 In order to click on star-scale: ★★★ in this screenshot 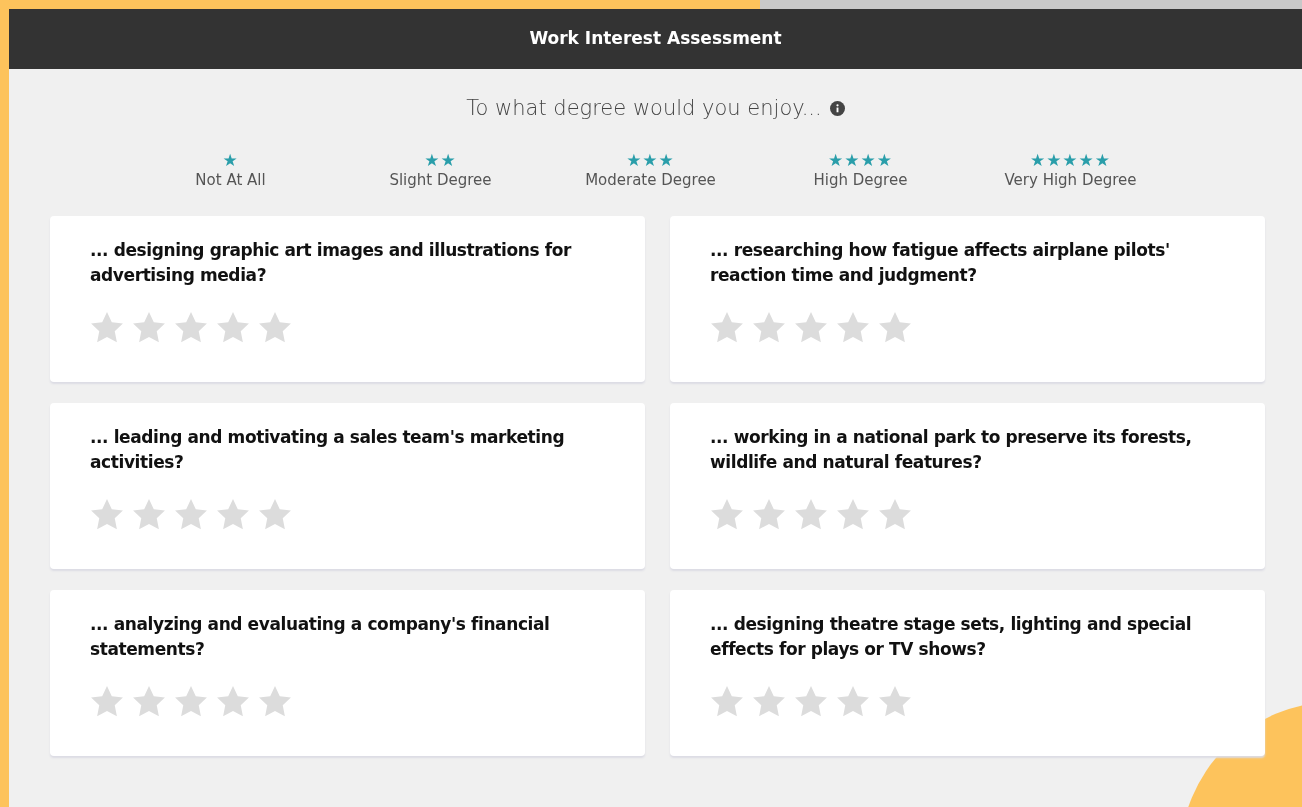, I will do `click(650, 159)`.